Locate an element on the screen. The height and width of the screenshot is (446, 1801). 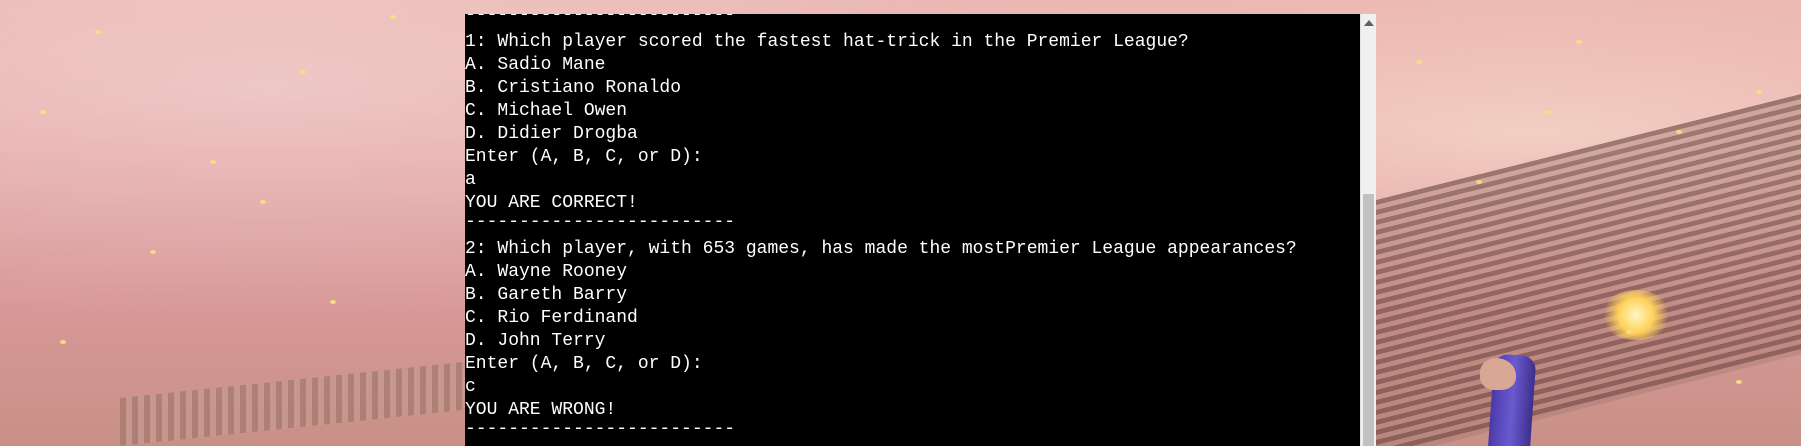
scrollbar-thumb is located at coordinates (1368, 320).